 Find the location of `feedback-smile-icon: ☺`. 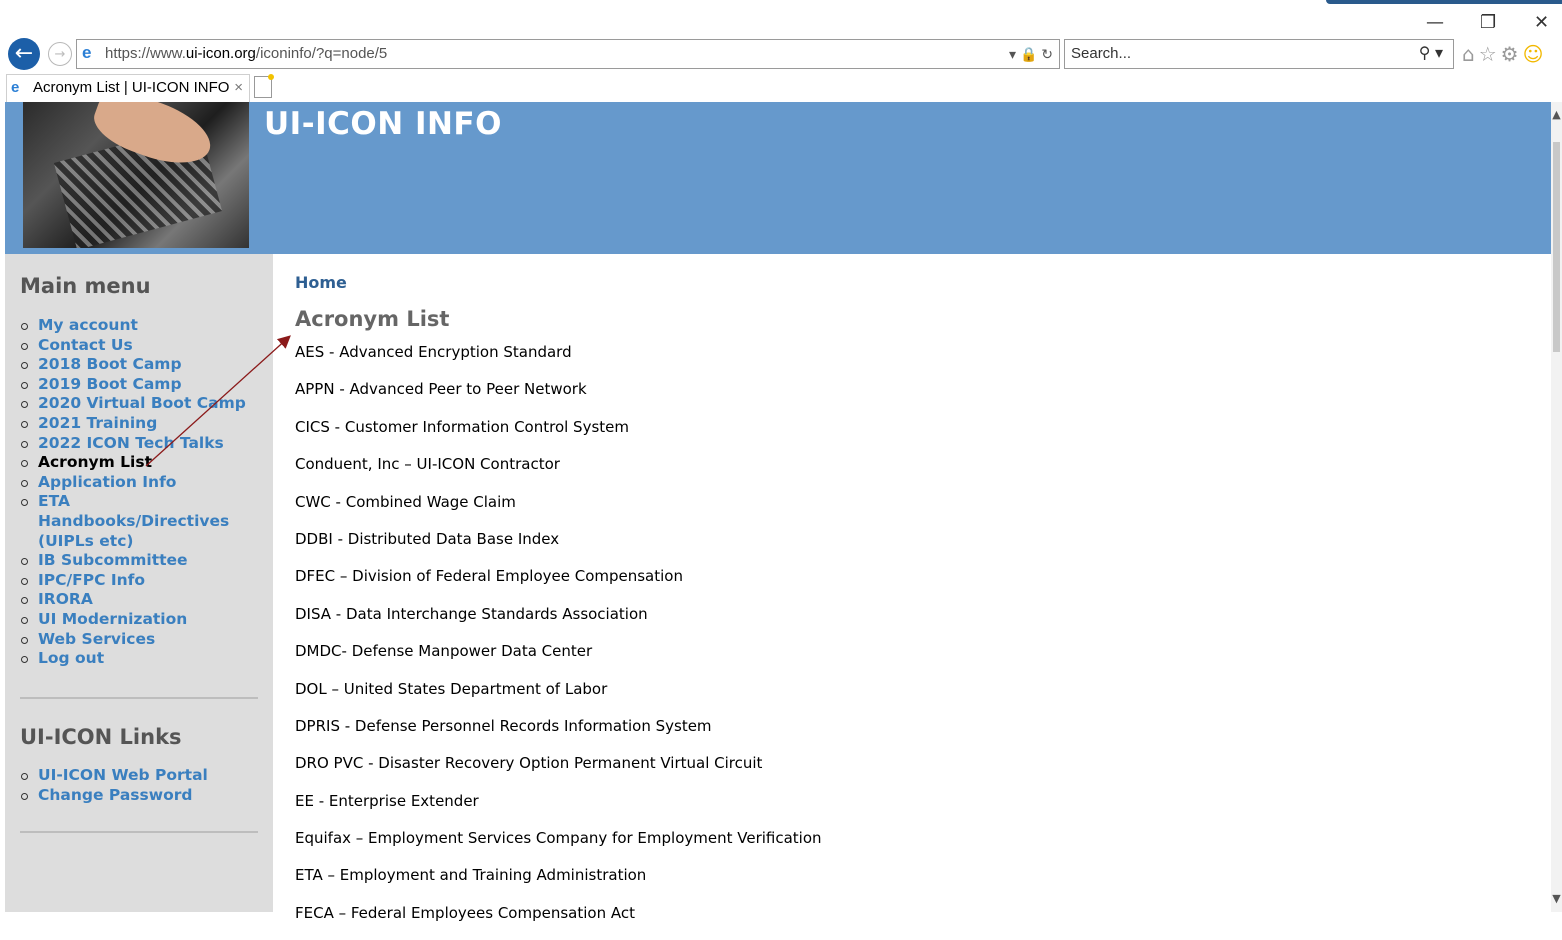

feedback-smile-icon: ☺ is located at coordinates (1535, 54).